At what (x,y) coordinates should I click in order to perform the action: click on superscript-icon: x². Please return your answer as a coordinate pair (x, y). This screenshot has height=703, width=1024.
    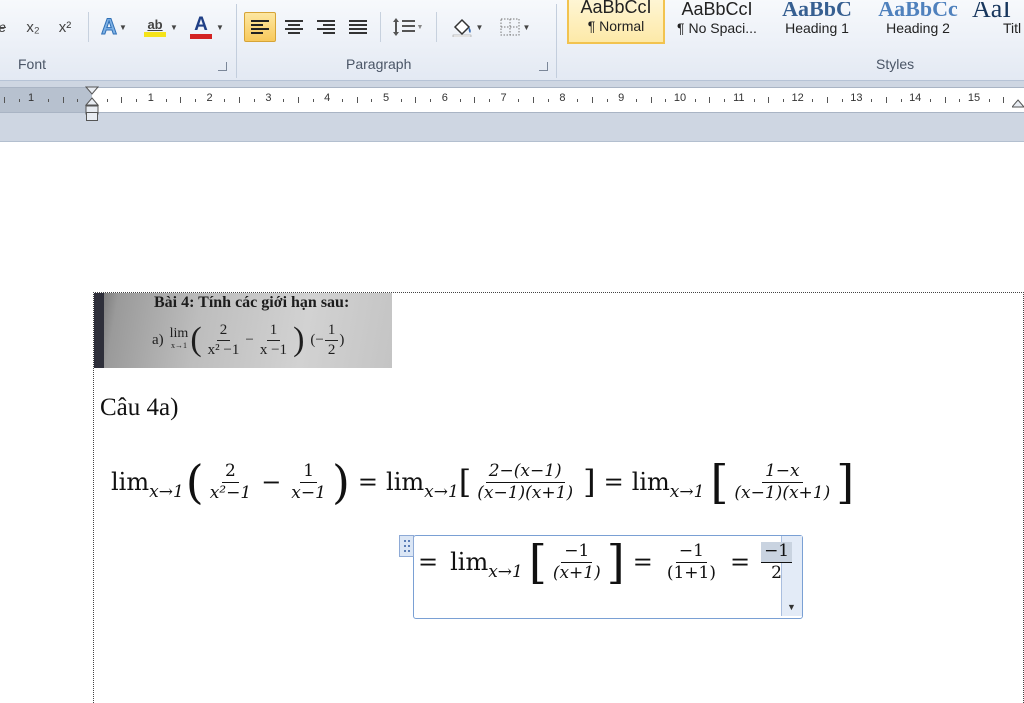
    Looking at the image, I should click on (65, 27).